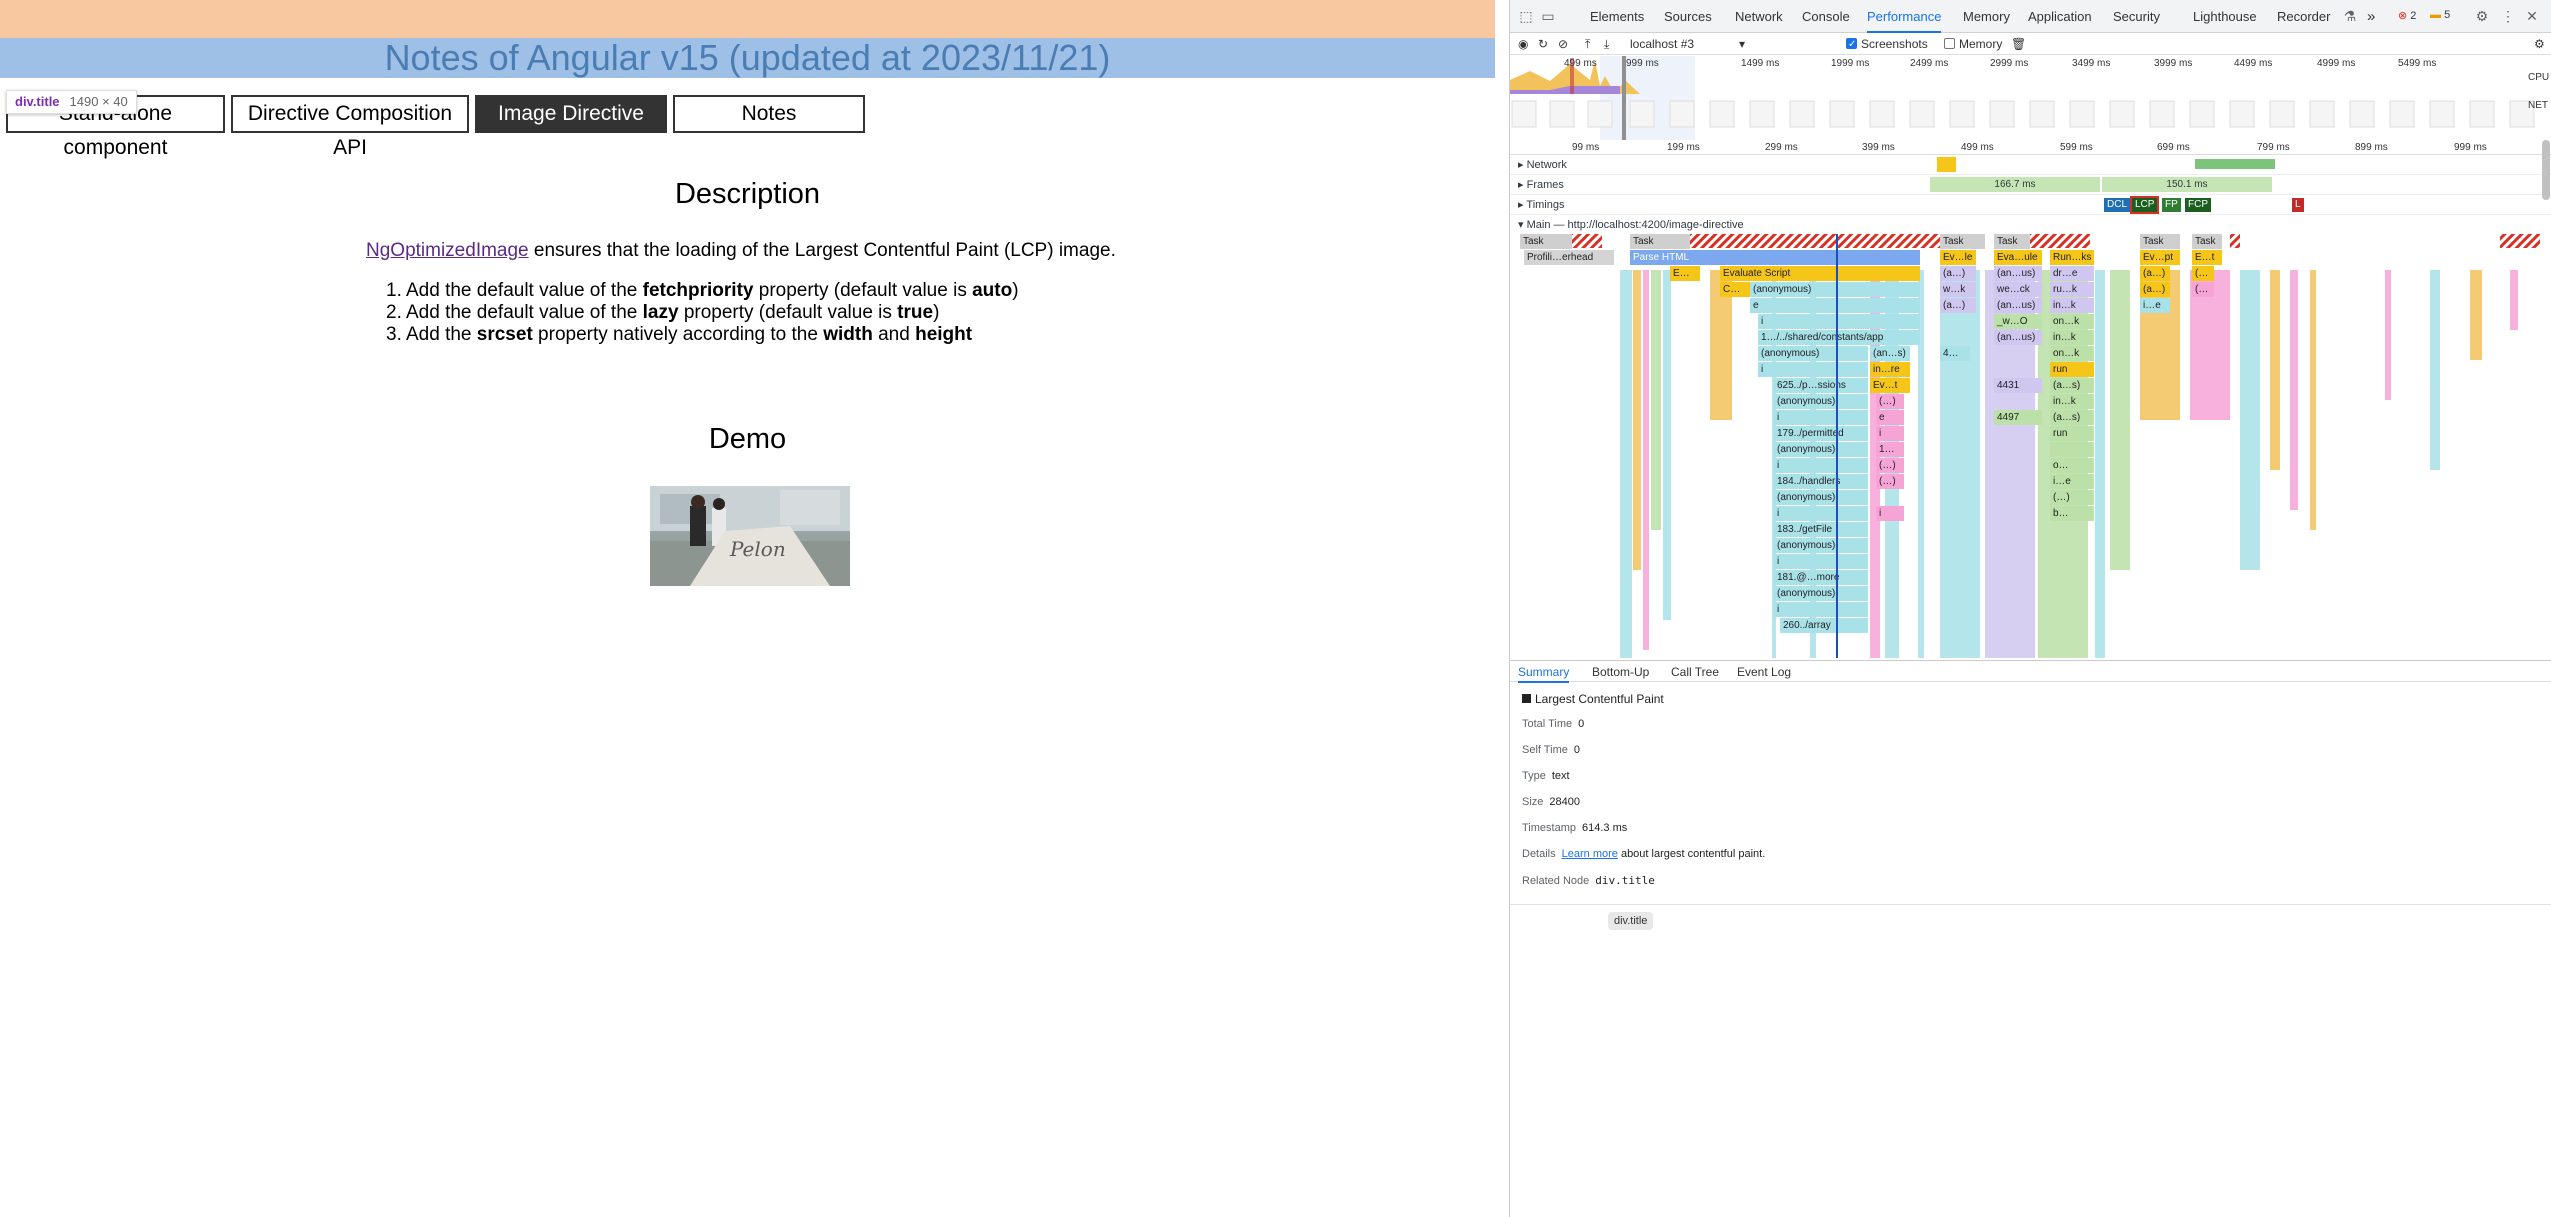  What do you see at coordinates (2018, 257) in the screenshot?
I see `flame-entry: Eva…ule` at bounding box center [2018, 257].